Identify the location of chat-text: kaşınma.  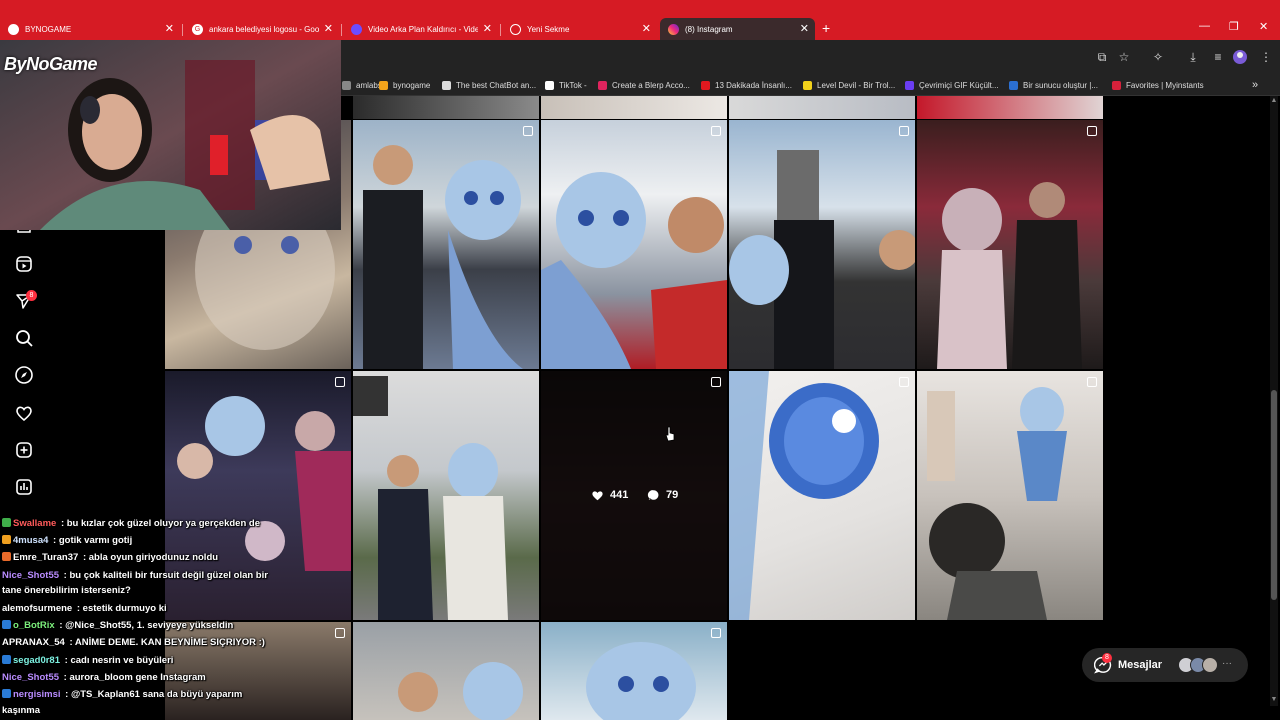
(21, 710).